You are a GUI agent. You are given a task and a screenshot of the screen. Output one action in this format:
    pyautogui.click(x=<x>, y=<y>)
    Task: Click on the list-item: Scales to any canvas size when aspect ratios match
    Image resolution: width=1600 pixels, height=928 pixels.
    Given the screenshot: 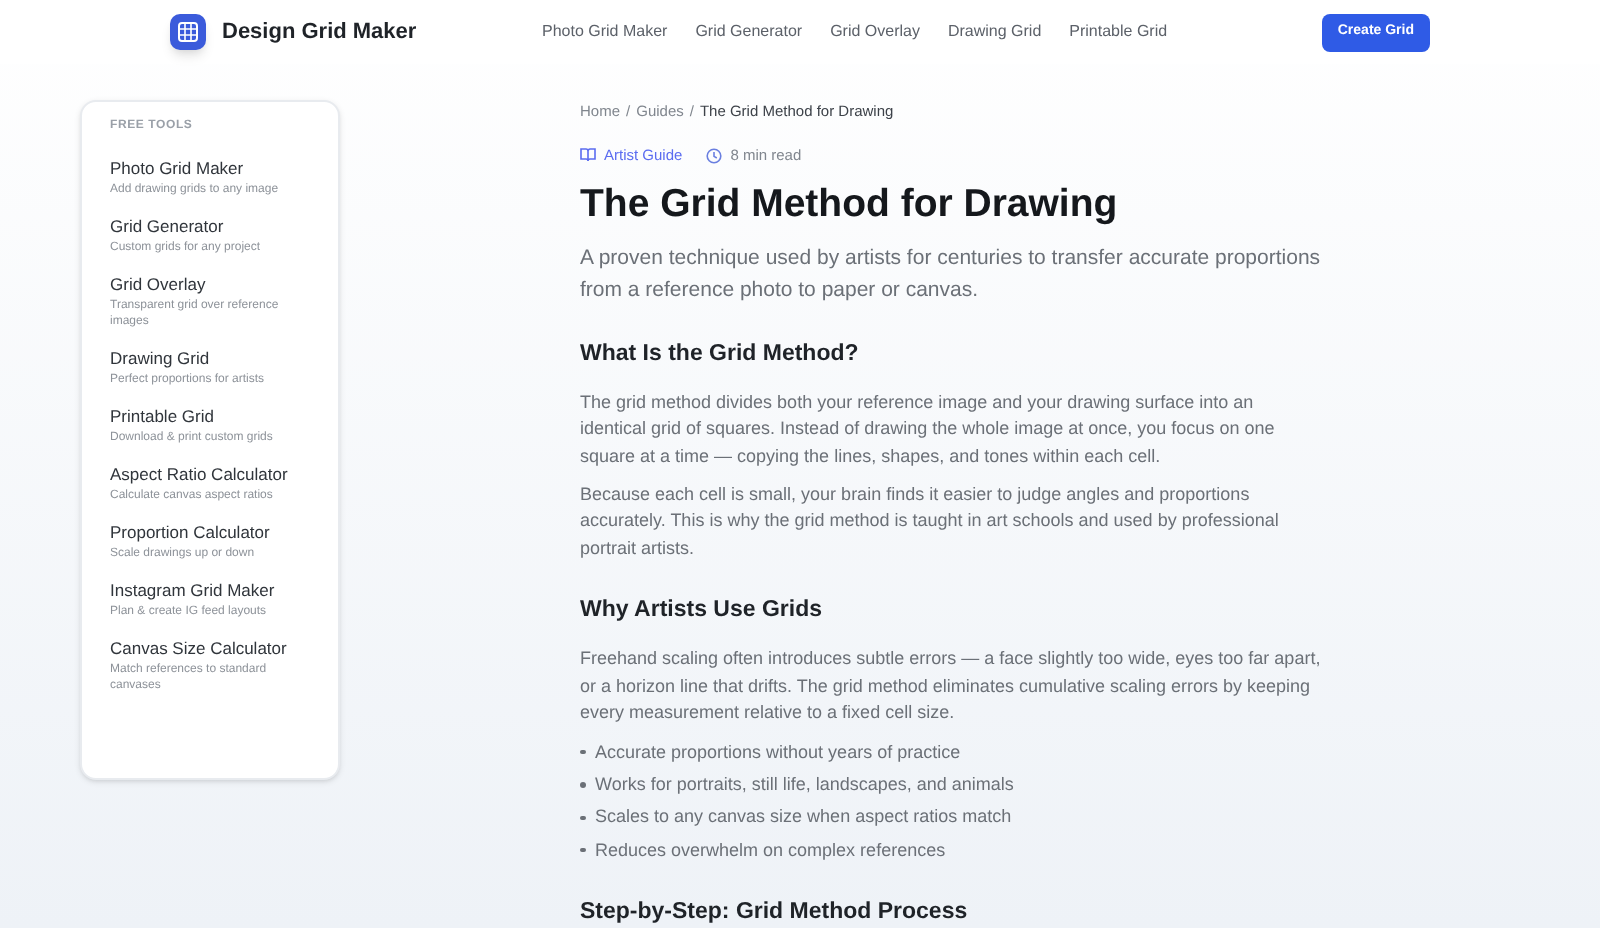 What is the action you would take?
    pyautogui.click(x=803, y=817)
    